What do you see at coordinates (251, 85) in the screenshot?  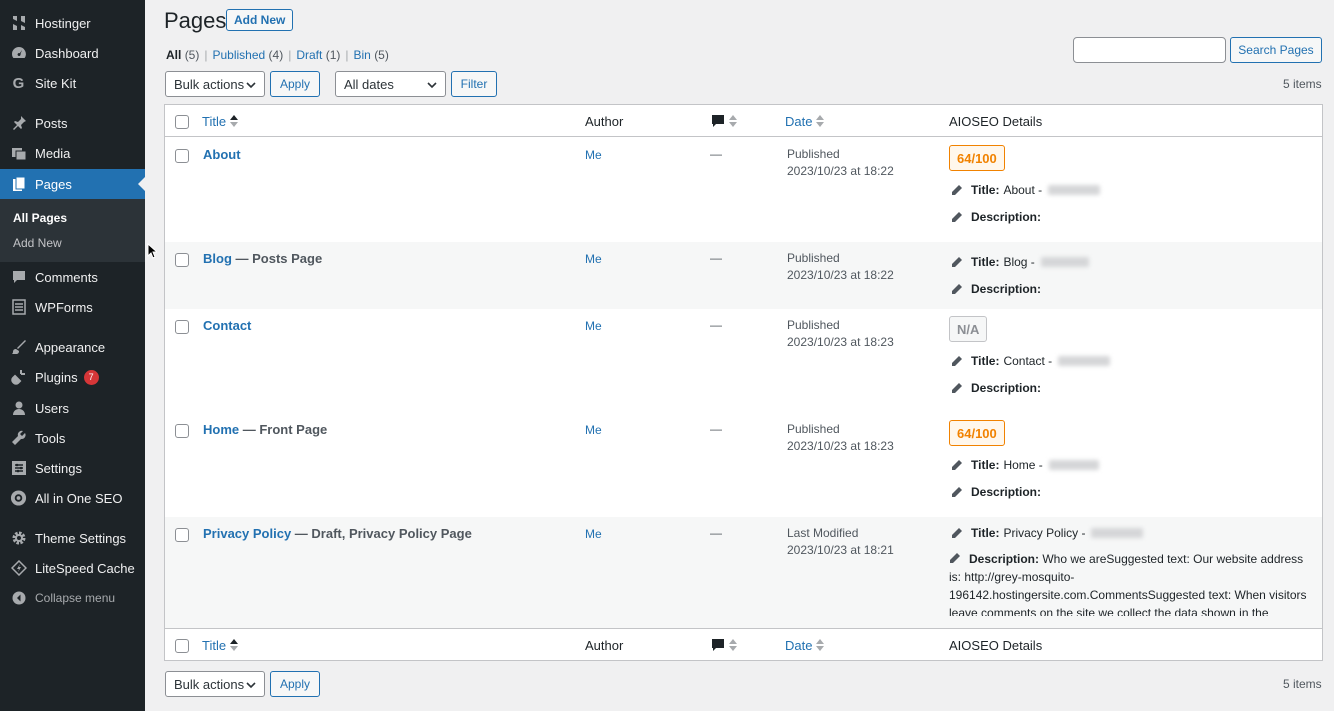 I see `chevron-down-icon` at bounding box center [251, 85].